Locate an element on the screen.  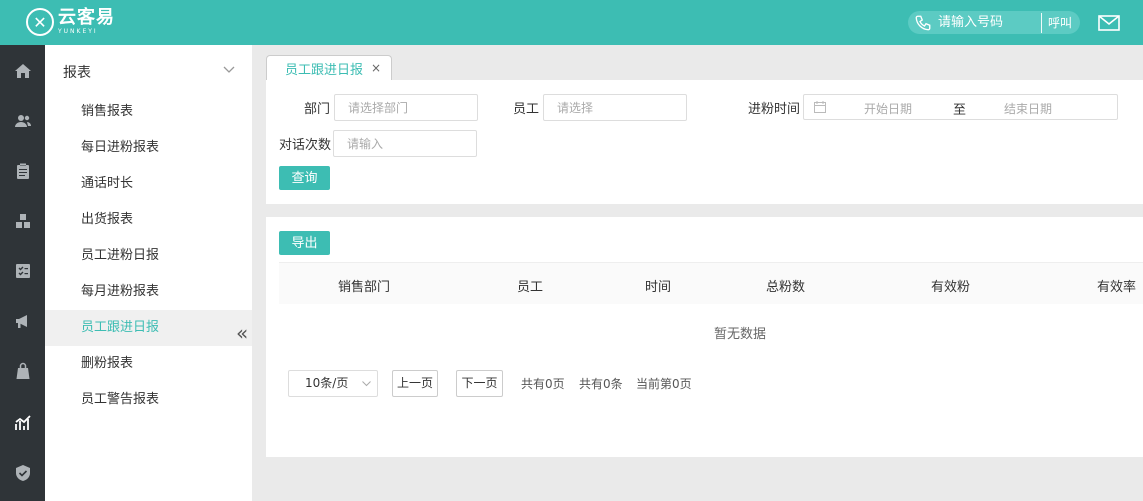
megaphone-icon is located at coordinates (22, 321).